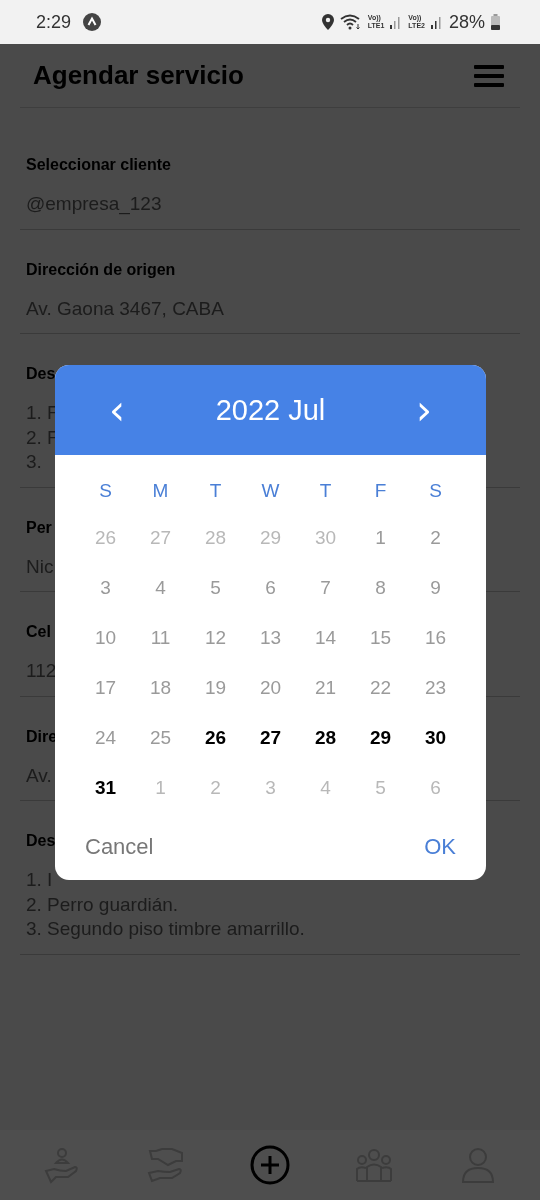 Image resolution: width=540 pixels, height=1200 pixels. I want to click on calendar-day: 10, so click(105, 638).